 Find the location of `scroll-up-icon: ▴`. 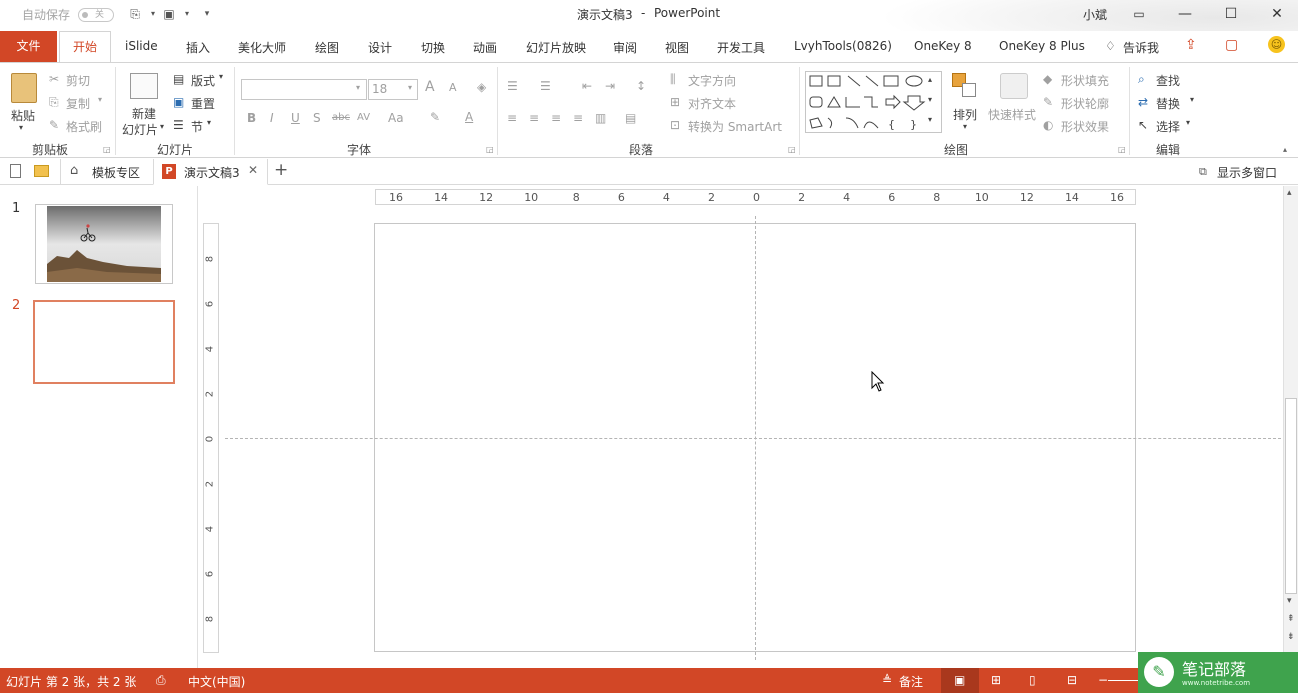

scroll-up-icon: ▴ is located at coordinates (1289, 193).